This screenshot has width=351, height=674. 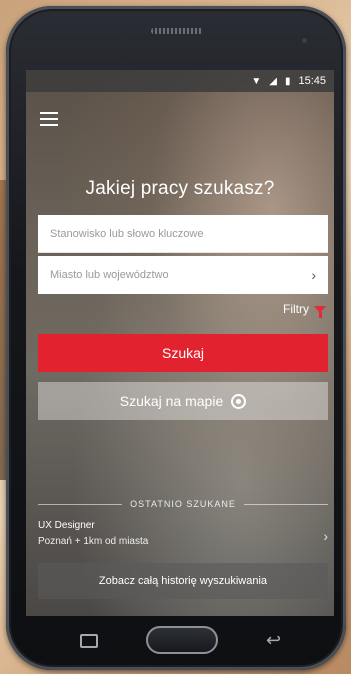 I want to click on map-search-label: Szukaj na mapie, so click(x=171, y=401).